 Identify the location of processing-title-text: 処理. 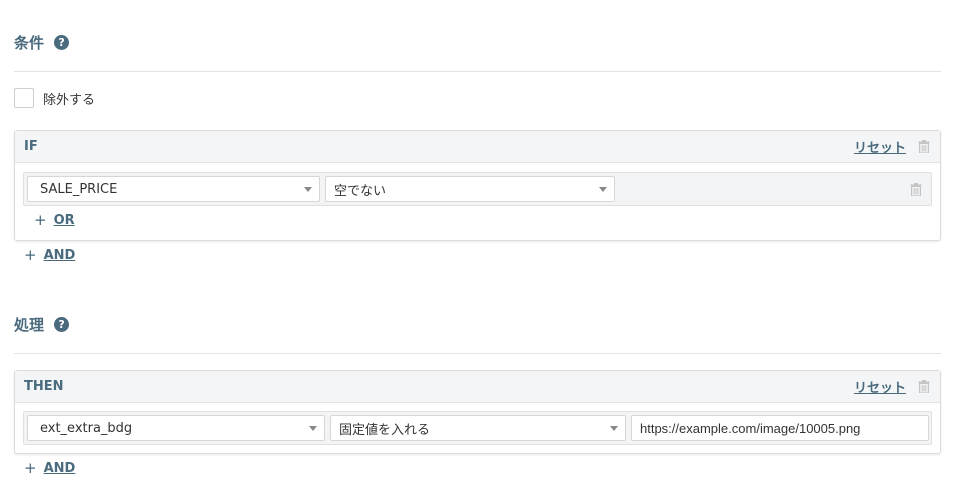
(29, 325).